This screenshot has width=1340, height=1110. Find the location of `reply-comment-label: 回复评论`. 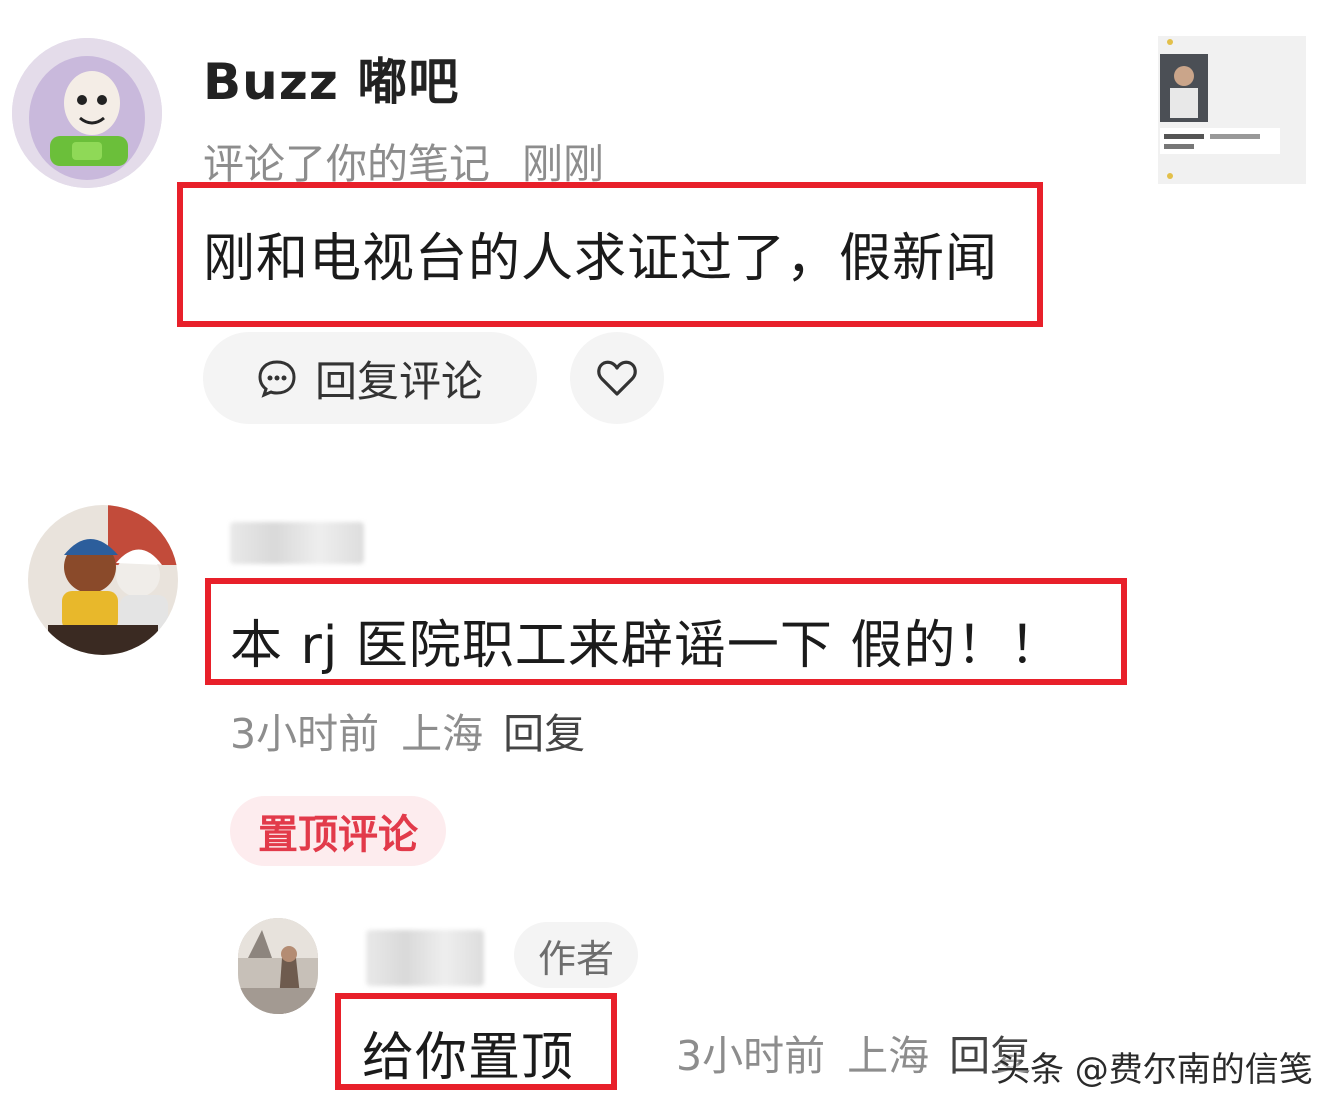

reply-comment-label: 回复评论 is located at coordinates (398, 381).